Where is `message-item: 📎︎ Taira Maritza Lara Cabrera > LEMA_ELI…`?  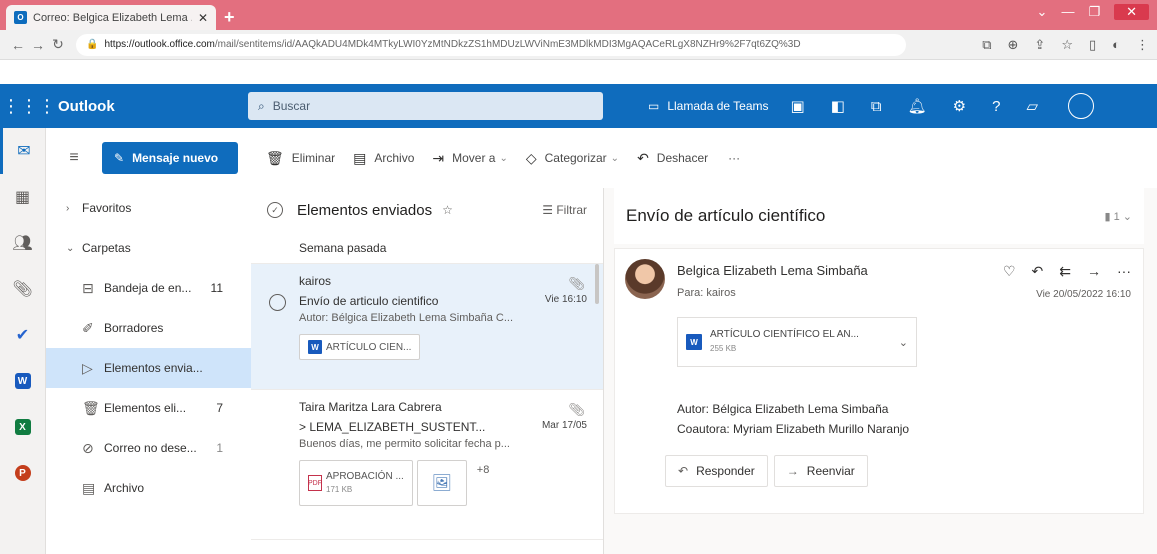
message-item: 📎︎ Taira Maritza Lara Cabrera > LEMA_ELI… is located at coordinates (427, 465).